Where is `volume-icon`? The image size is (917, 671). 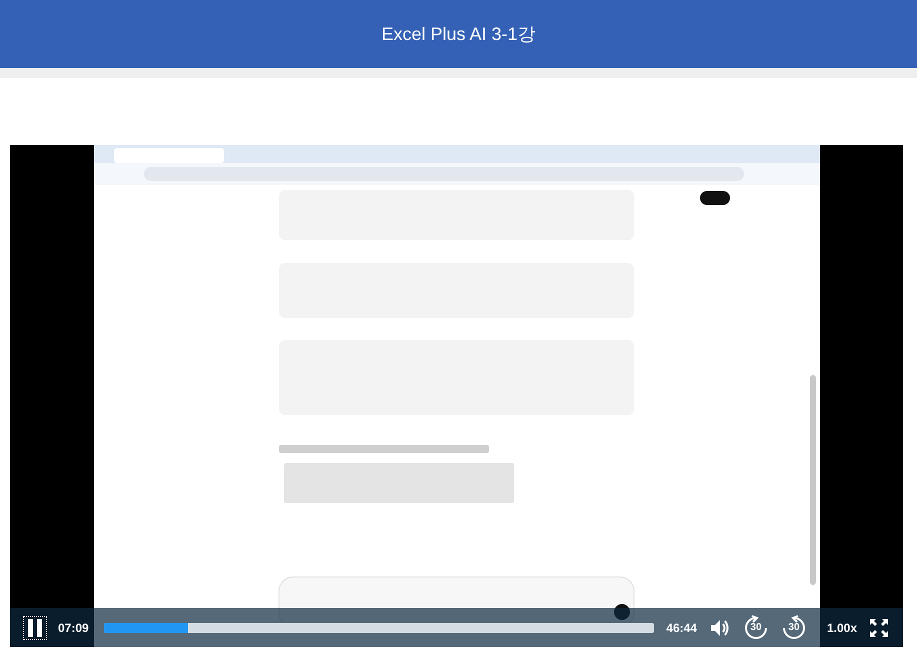
volume-icon is located at coordinates (719, 628).